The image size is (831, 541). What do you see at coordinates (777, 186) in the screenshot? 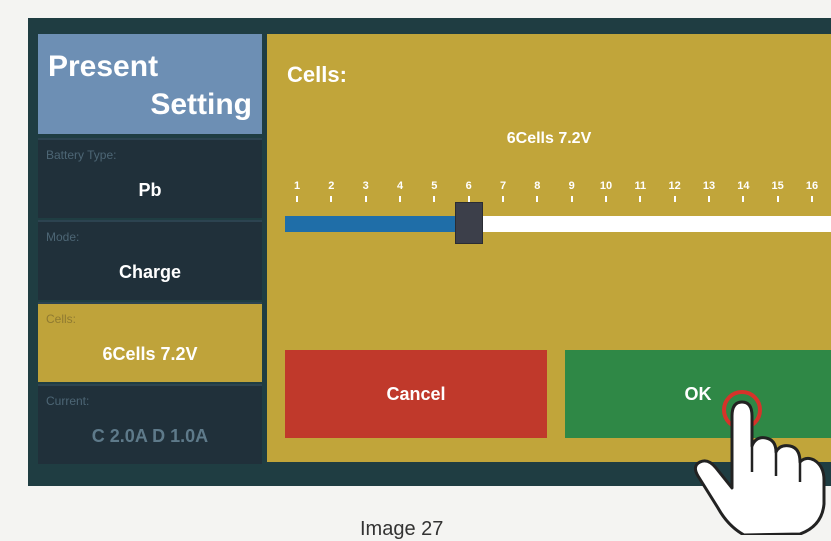
I see `tick-label: 15` at bounding box center [777, 186].